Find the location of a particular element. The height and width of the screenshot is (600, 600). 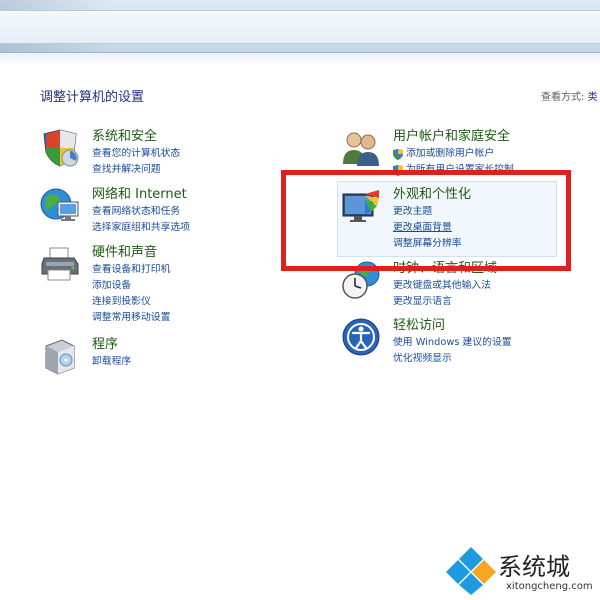

category-title-users: 用户帐户和家庭安全 is located at coordinates (488, 137).